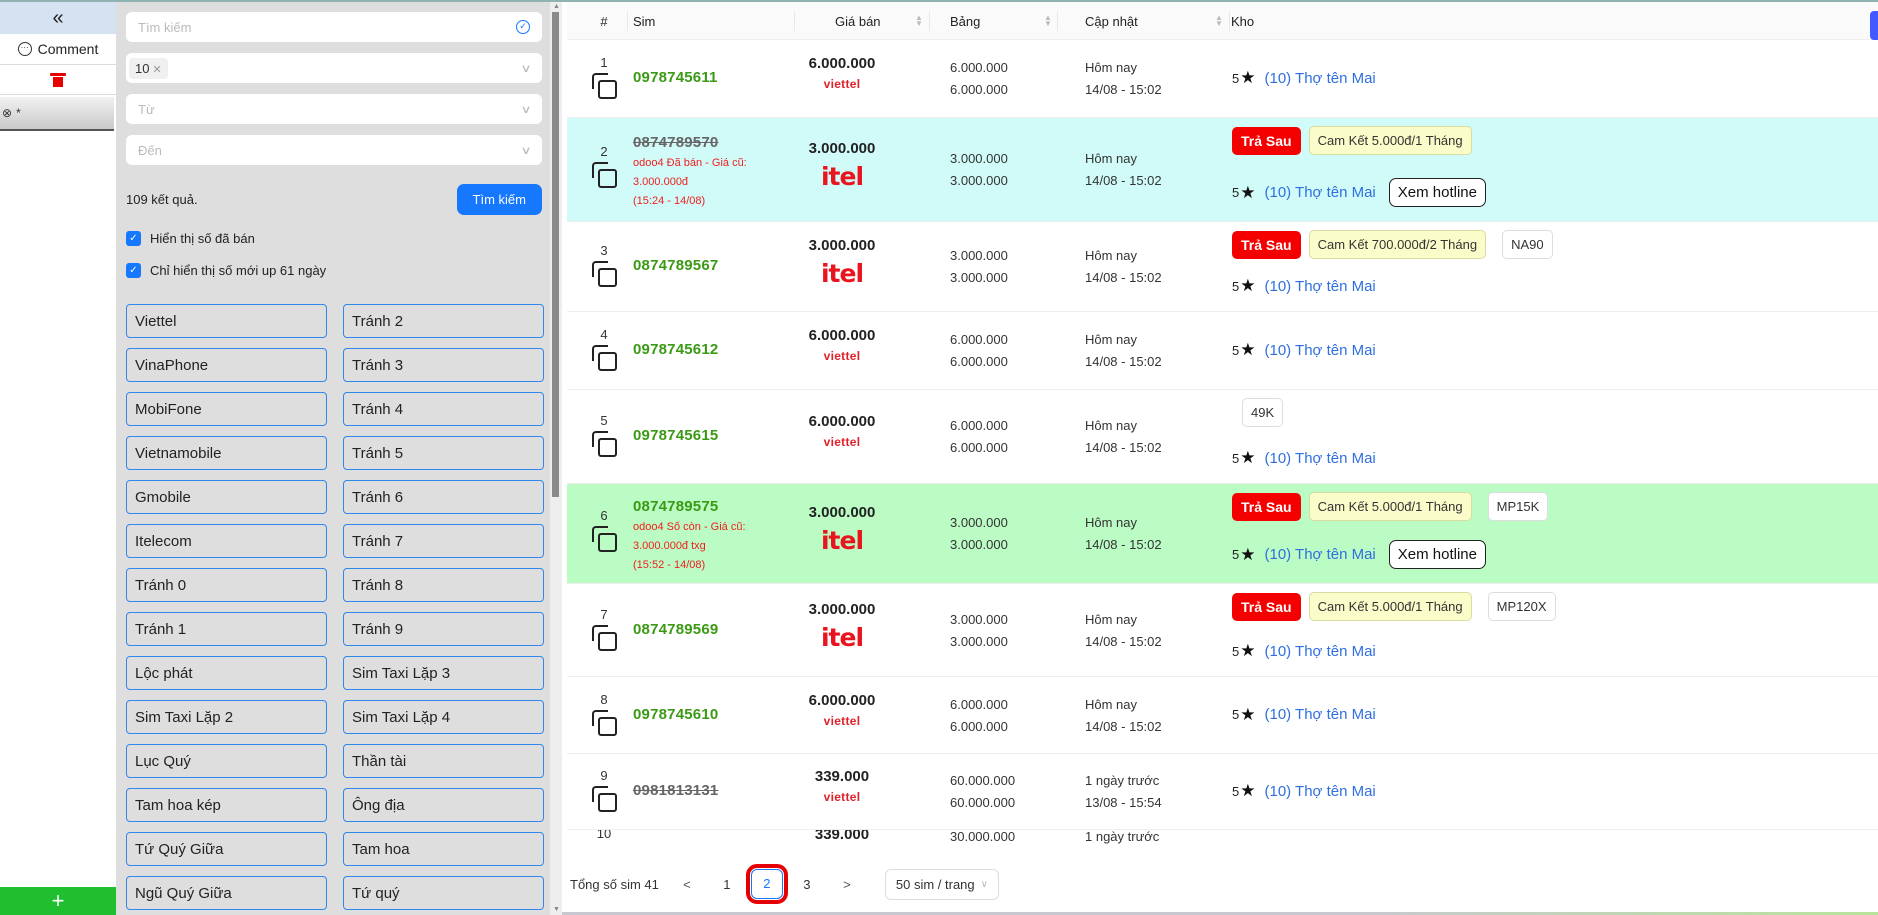 This screenshot has width=1878, height=915. Describe the element at coordinates (226, 893) in the screenshot. I see `category-button: Ngũ Quý Giữa` at that location.